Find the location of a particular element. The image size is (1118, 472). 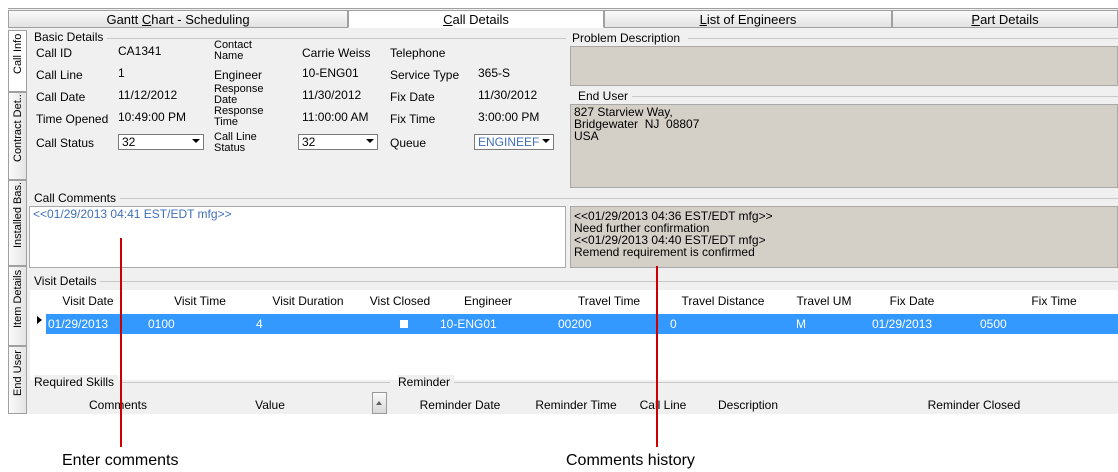

row-pointer-icon is located at coordinates (39, 320).